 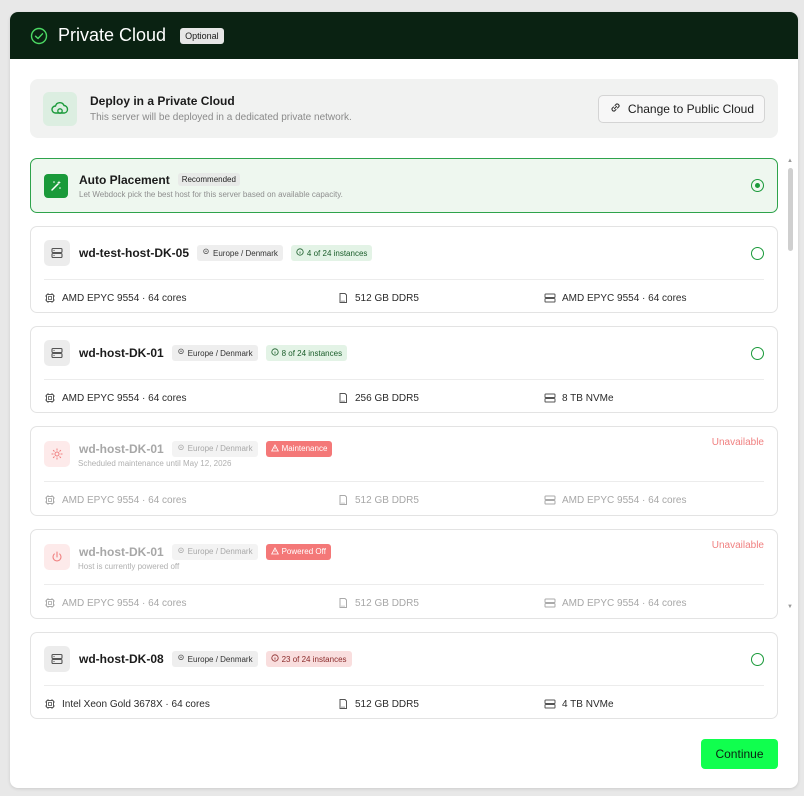 What do you see at coordinates (129, 566) in the screenshot?
I see `host-subtitle: Host is currently powered off` at bounding box center [129, 566].